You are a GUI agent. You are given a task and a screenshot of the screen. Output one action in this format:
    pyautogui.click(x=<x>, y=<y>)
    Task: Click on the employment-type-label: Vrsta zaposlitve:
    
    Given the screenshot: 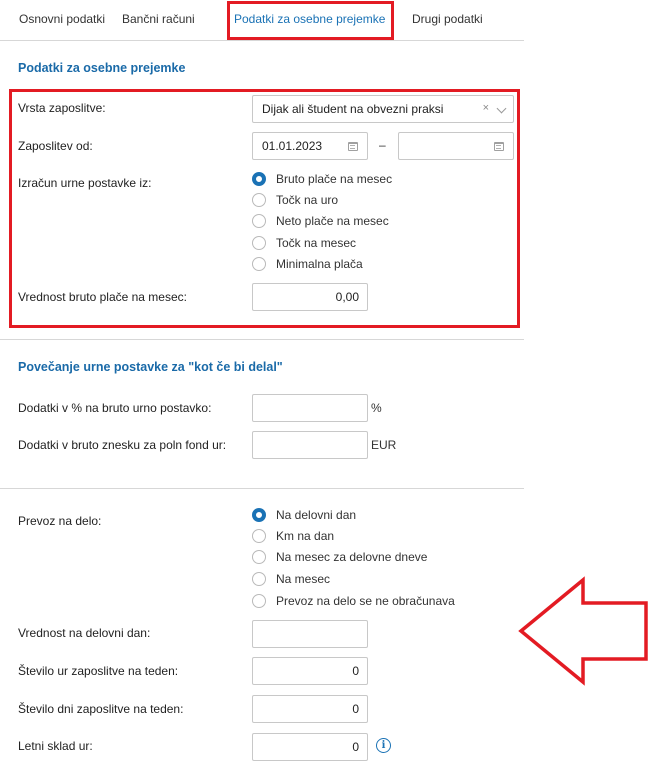 What is the action you would take?
    pyautogui.click(x=62, y=108)
    